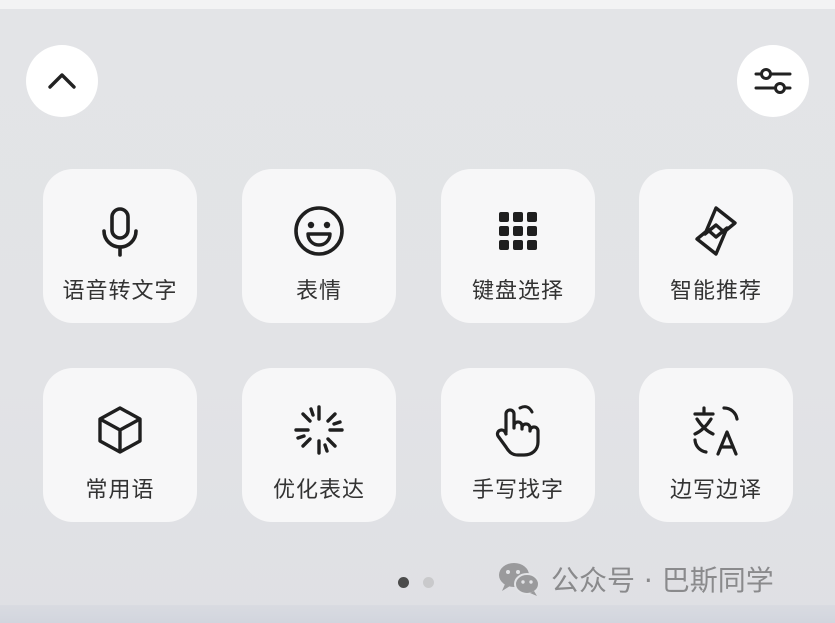 The height and width of the screenshot is (623, 835). What do you see at coordinates (120, 430) in the screenshot?
I see `cube-icon` at bounding box center [120, 430].